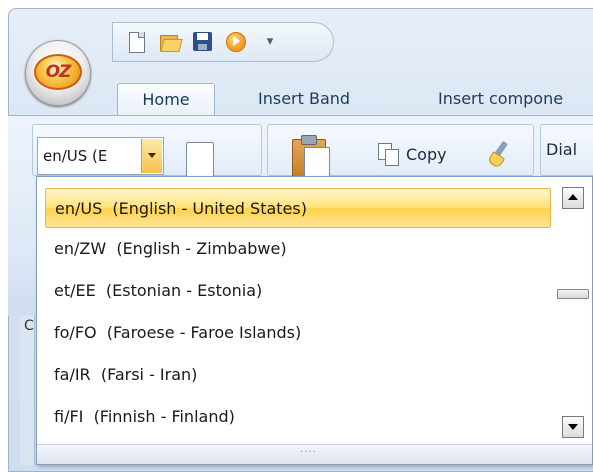 The height and width of the screenshot is (472, 593). What do you see at coordinates (389, 154) in the screenshot?
I see `copy-icon` at bounding box center [389, 154].